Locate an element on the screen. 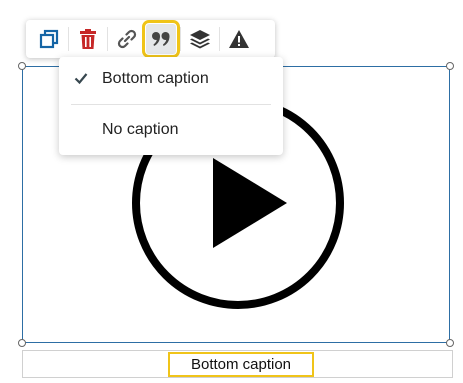 The image size is (463, 383). duplicate-button is located at coordinates (49, 39).